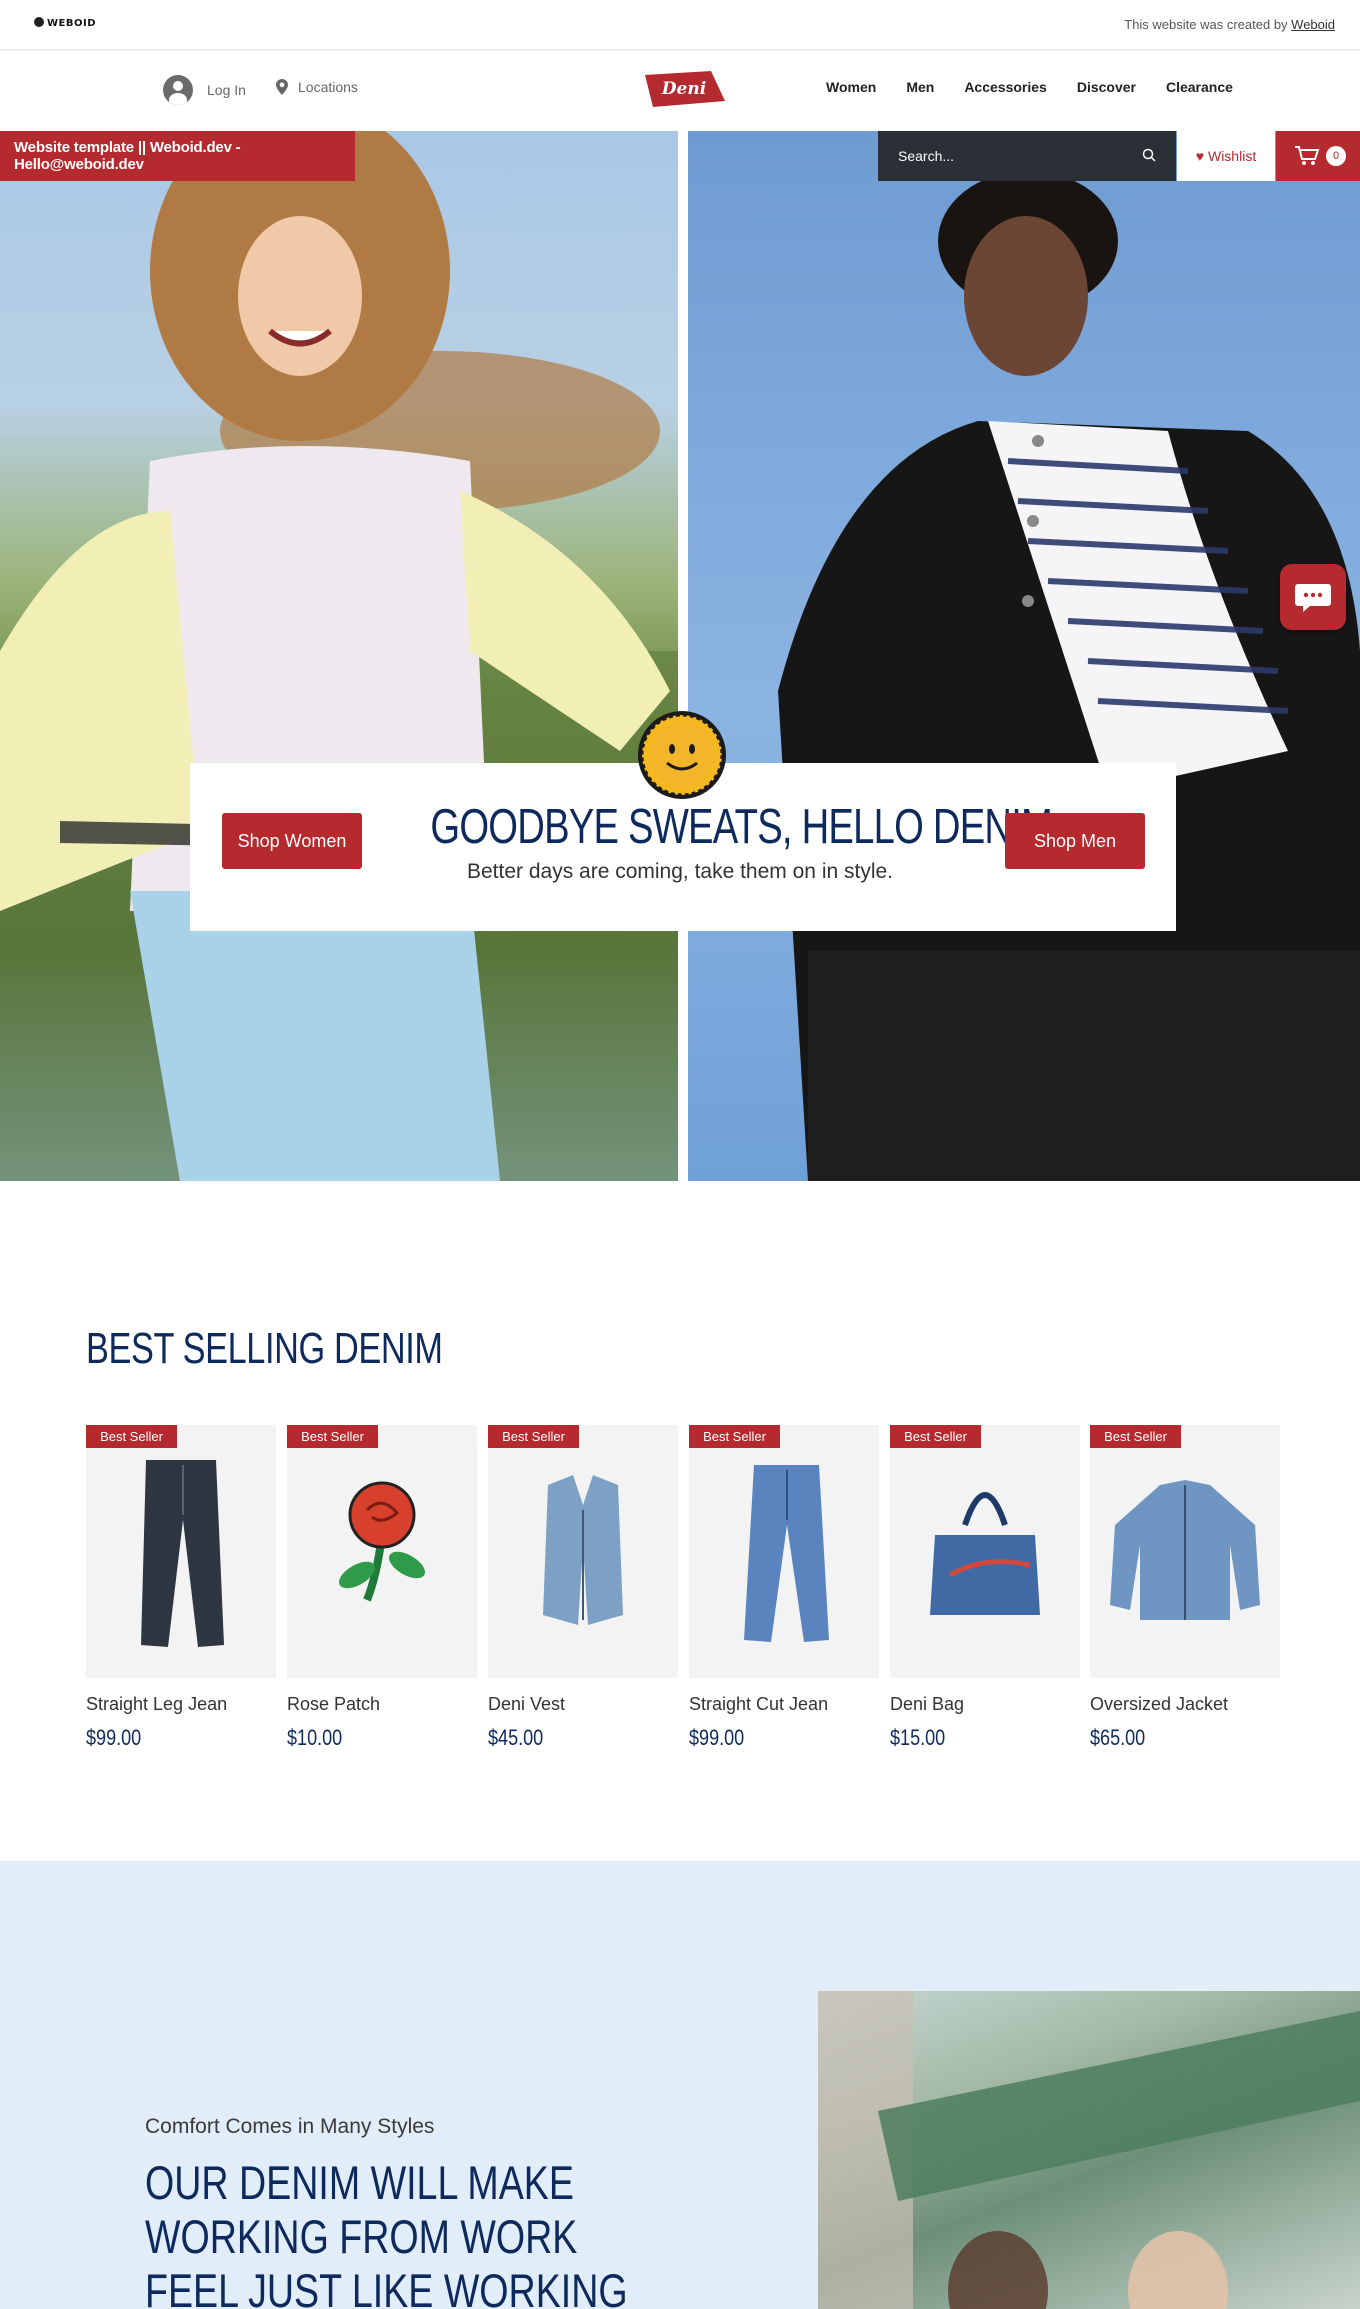 The image size is (1360, 2309). What do you see at coordinates (1149, 155) in the screenshot?
I see `search-icon` at bounding box center [1149, 155].